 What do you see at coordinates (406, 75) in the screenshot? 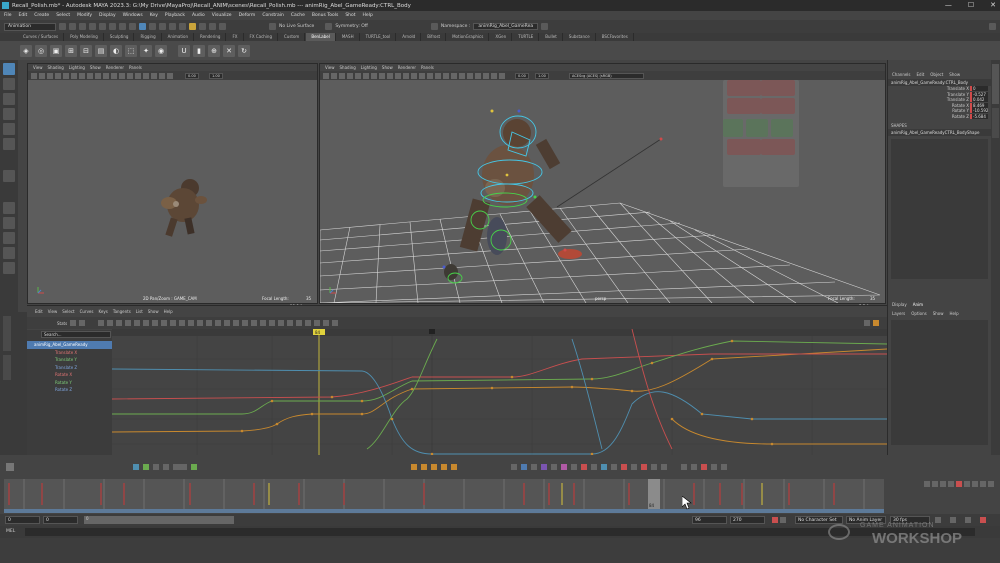
I see `wireframe-icon` at bounding box center [406, 75].